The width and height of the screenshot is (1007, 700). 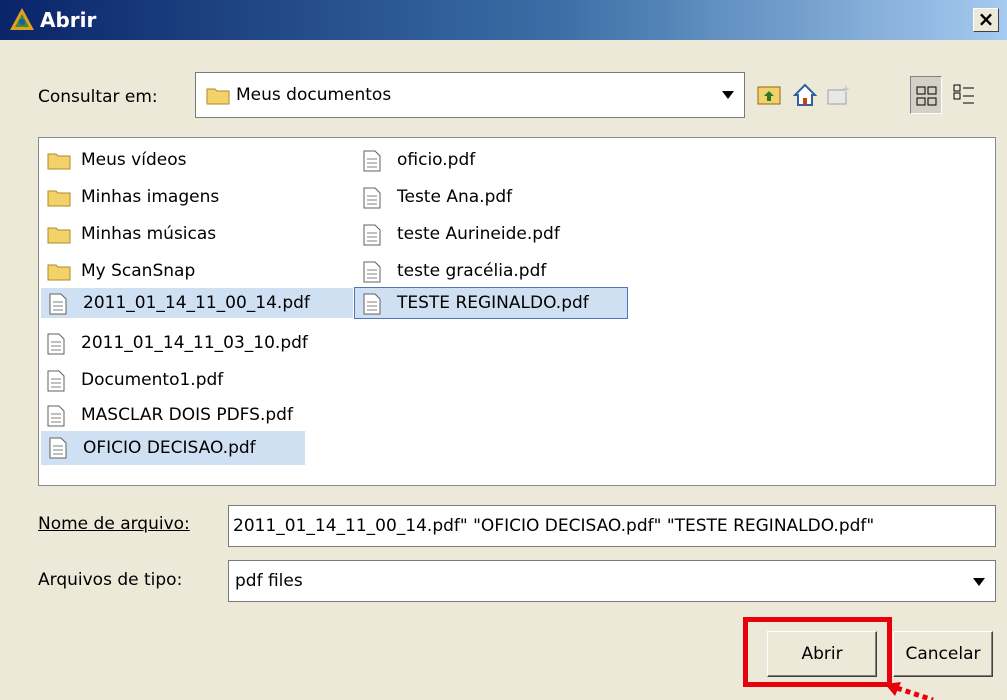 I want to click on filetype-select: pdf files, so click(x=612, y=581).